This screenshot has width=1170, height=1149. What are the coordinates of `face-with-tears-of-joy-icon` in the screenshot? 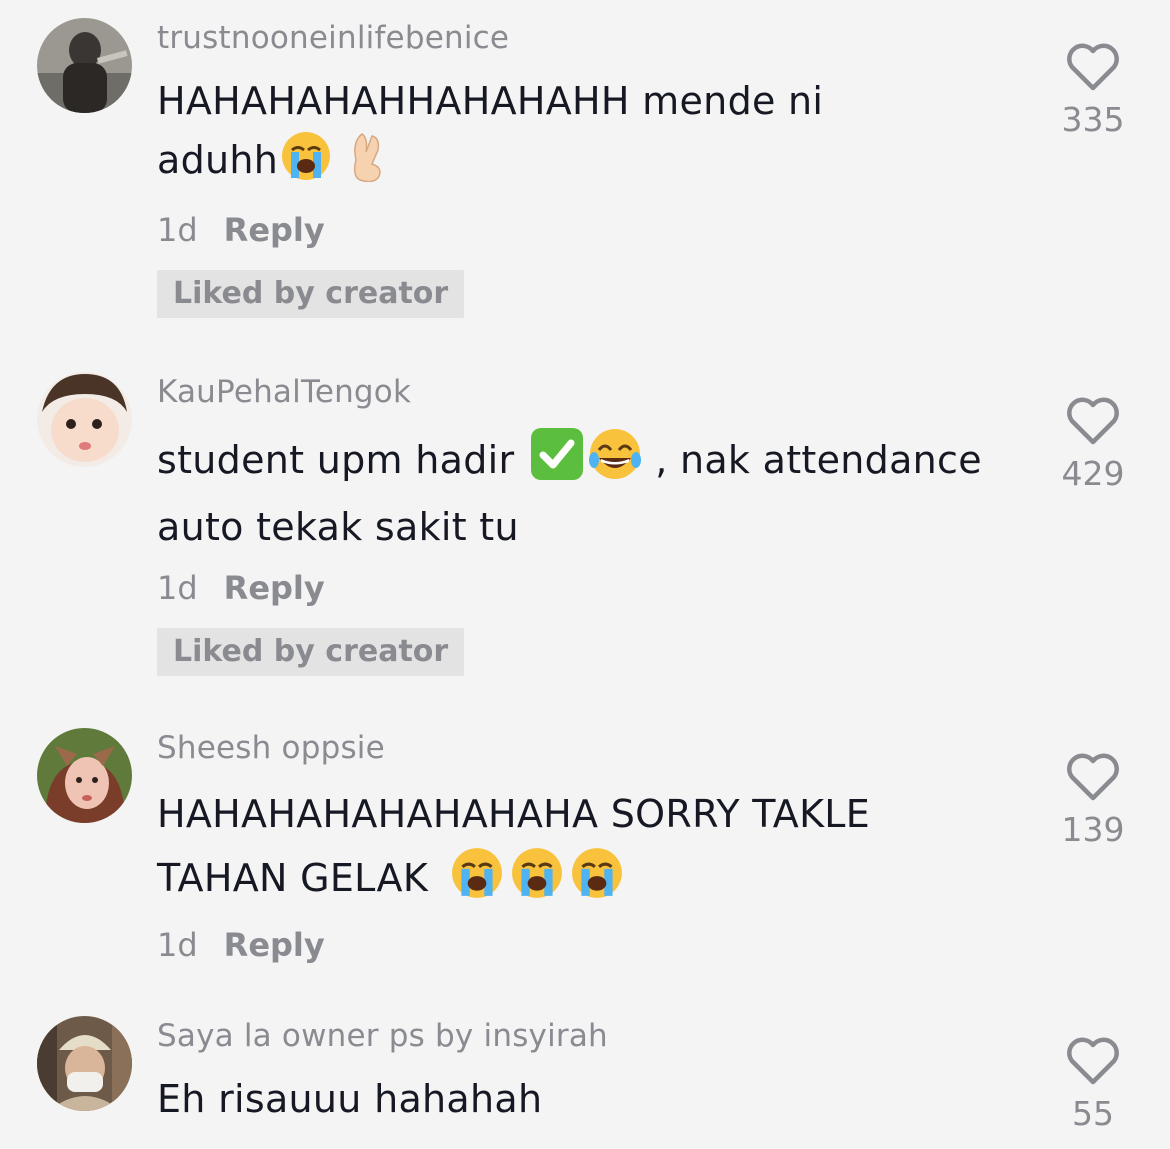 It's located at (615, 462).